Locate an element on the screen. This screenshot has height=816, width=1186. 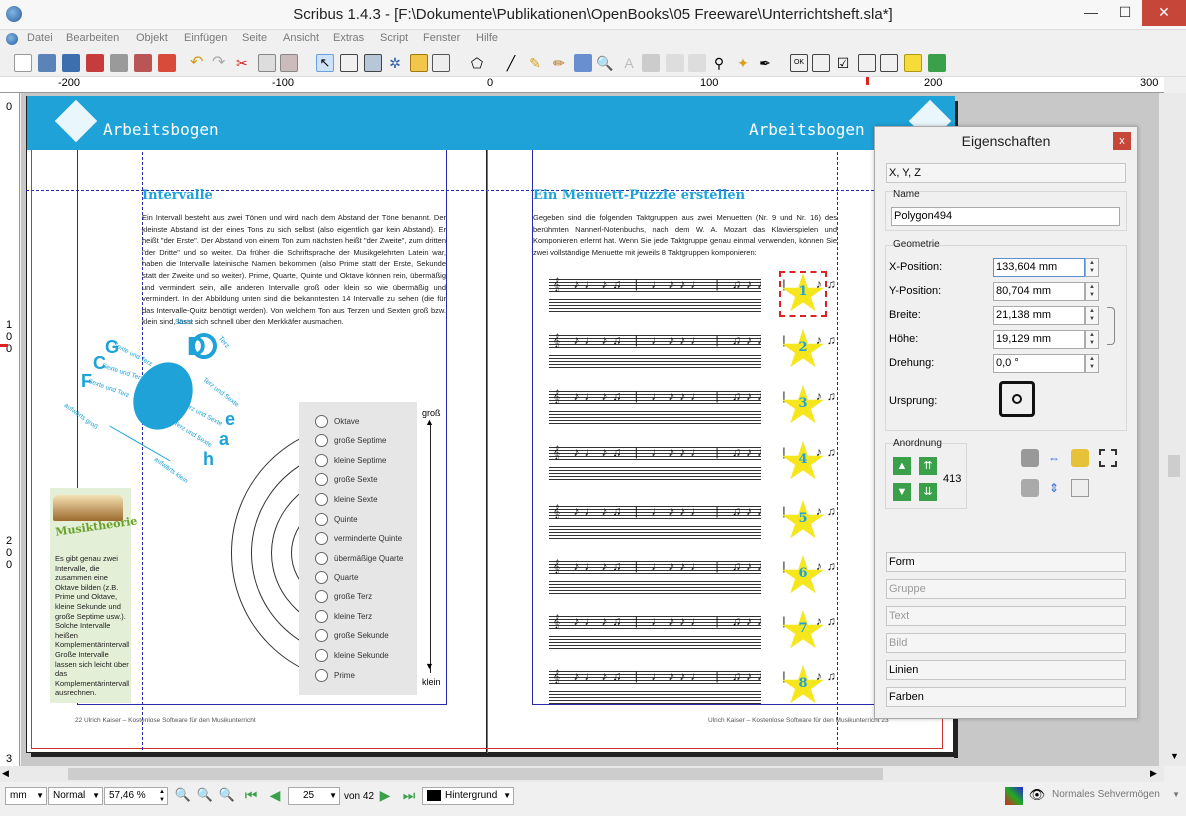
line-icon: ╱ is located at coordinates (511, 63).